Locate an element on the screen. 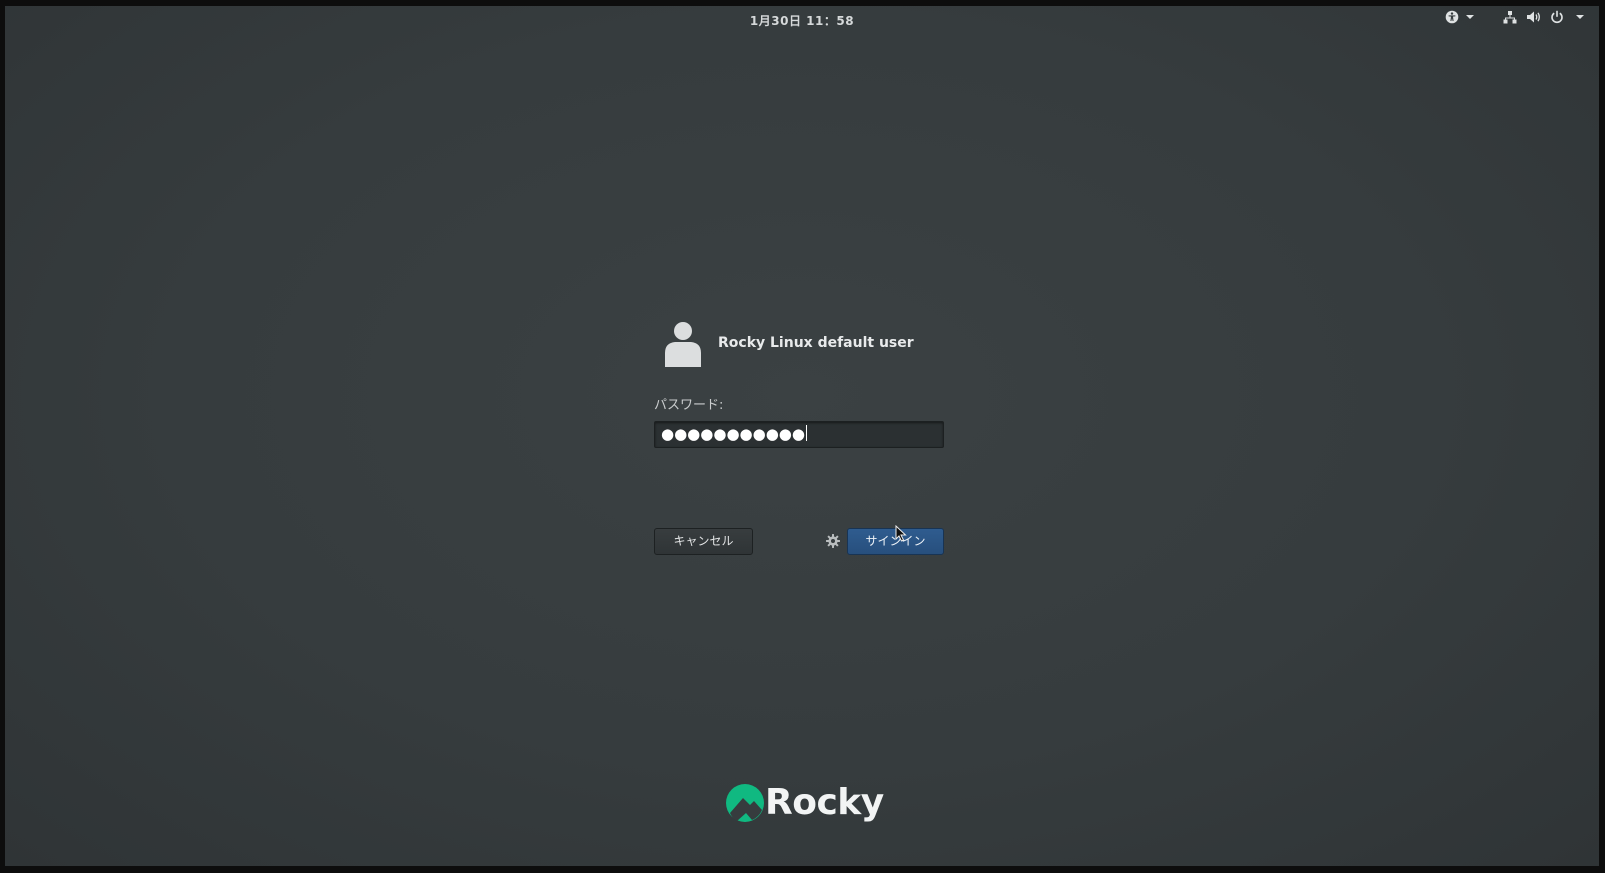 The height and width of the screenshot is (873, 1605). cancel-button: キャンセル is located at coordinates (703, 541).